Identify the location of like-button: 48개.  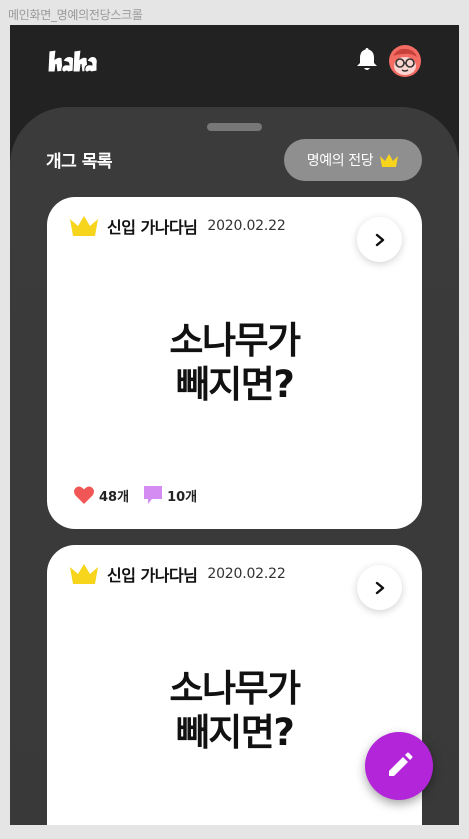
(101, 495).